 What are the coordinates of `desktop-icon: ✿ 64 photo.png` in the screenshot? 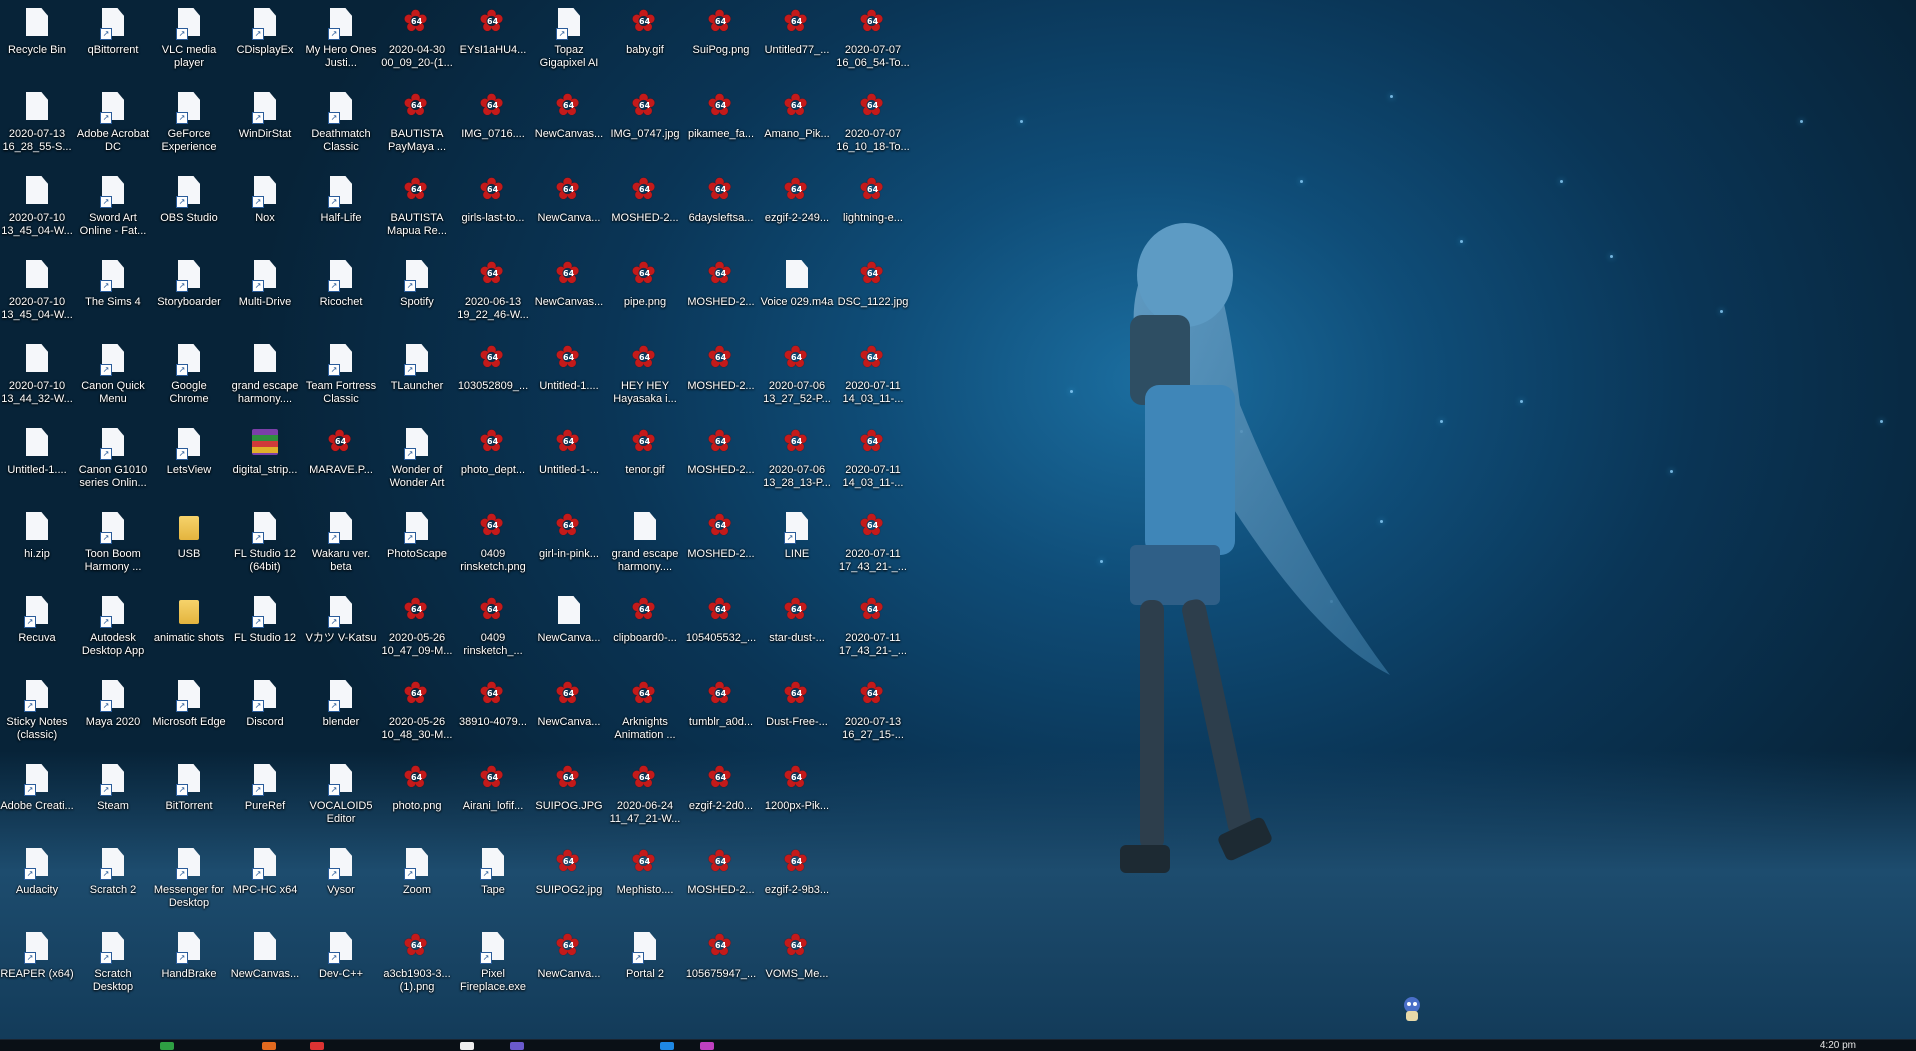 It's located at (417, 798).